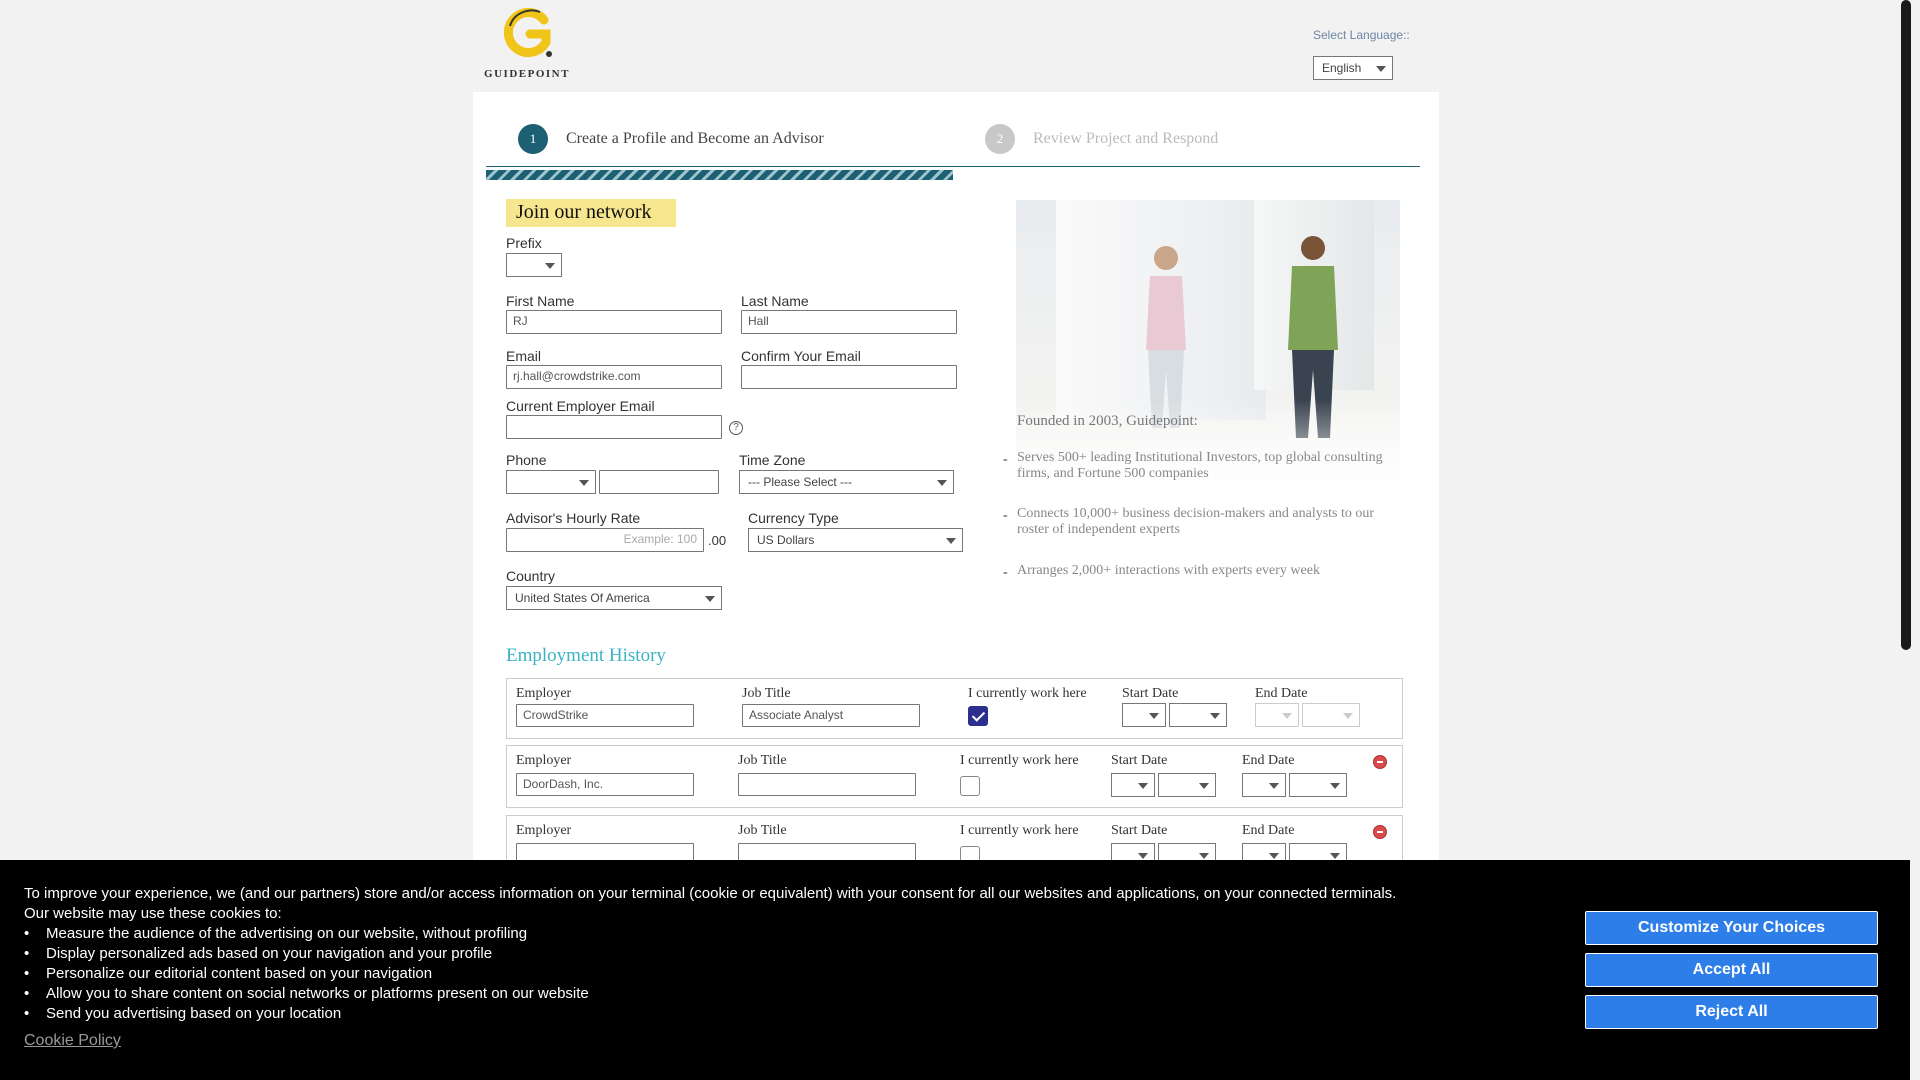  What do you see at coordinates (1731, 970) in the screenshot?
I see `accept-all-button: Accept All` at bounding box center [1731, 970].